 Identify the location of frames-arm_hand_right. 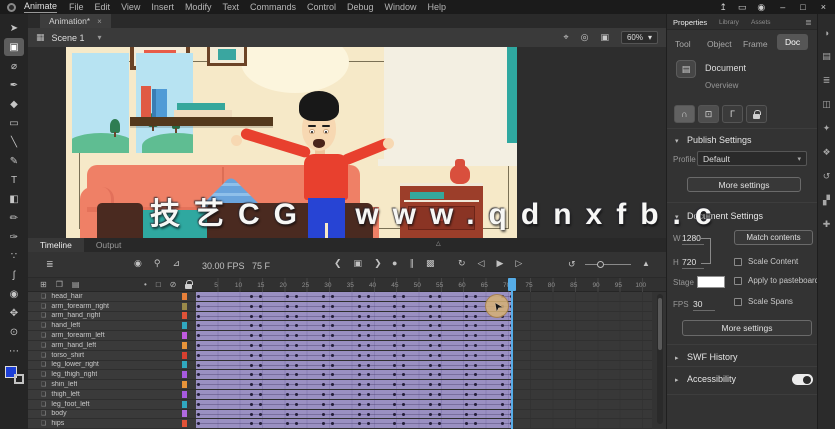
(424, 316).